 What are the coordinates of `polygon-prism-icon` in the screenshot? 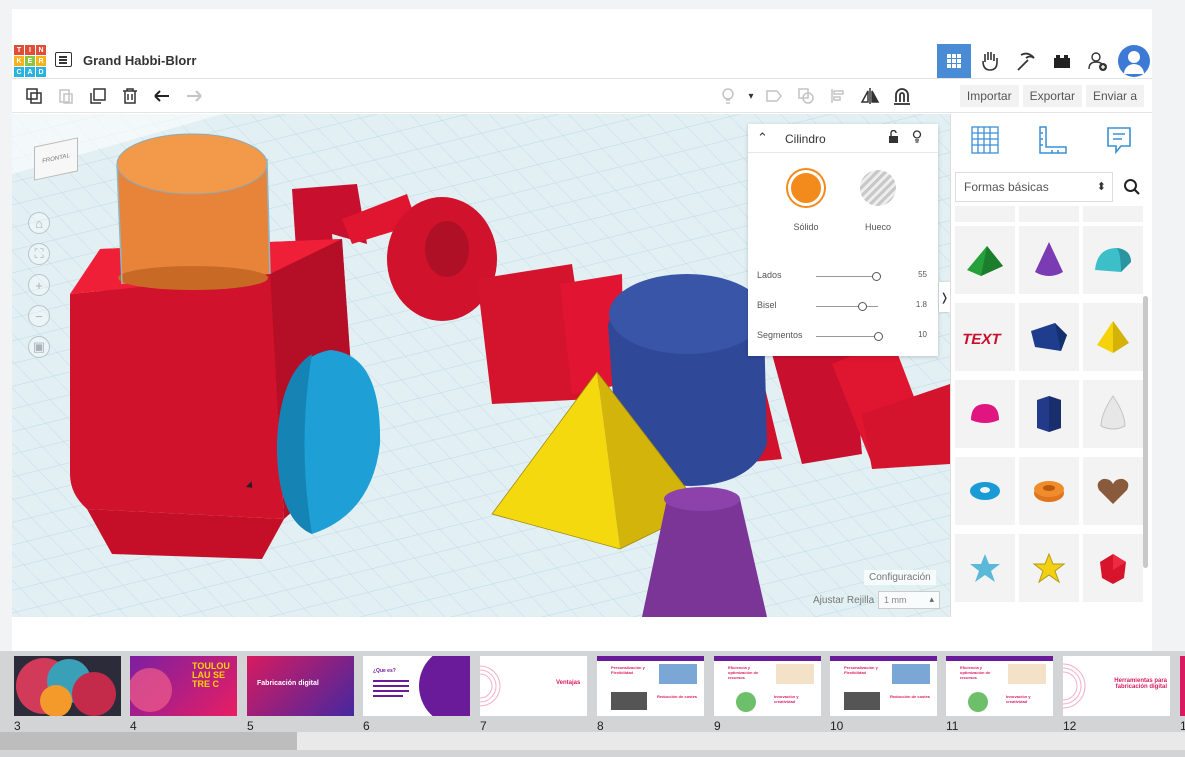 It's located at (1049, 337).